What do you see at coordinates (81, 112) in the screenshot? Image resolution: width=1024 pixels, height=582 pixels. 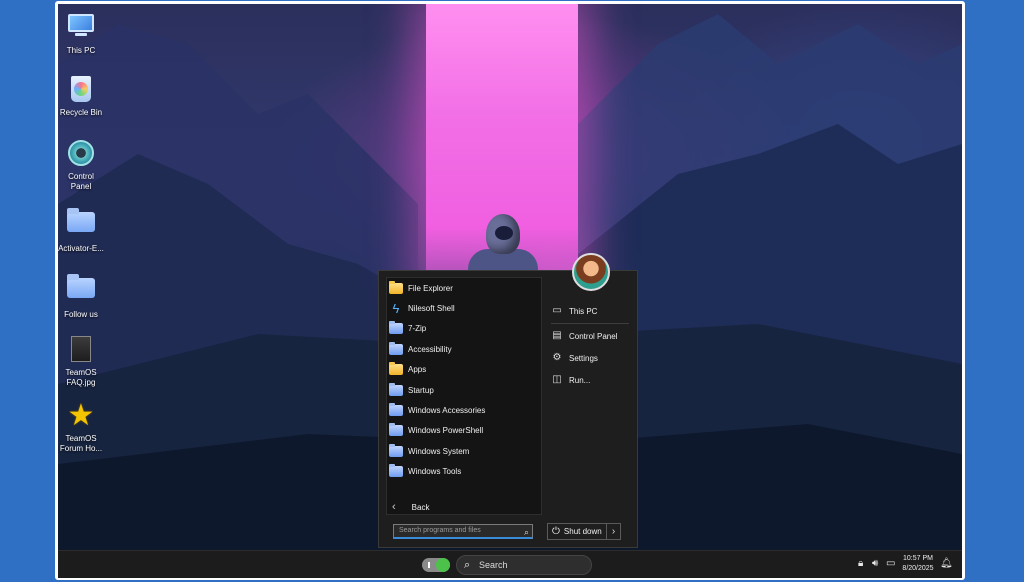 I see `desktop-icon-label: Recycle Bin` at bounding box center [81, 112].